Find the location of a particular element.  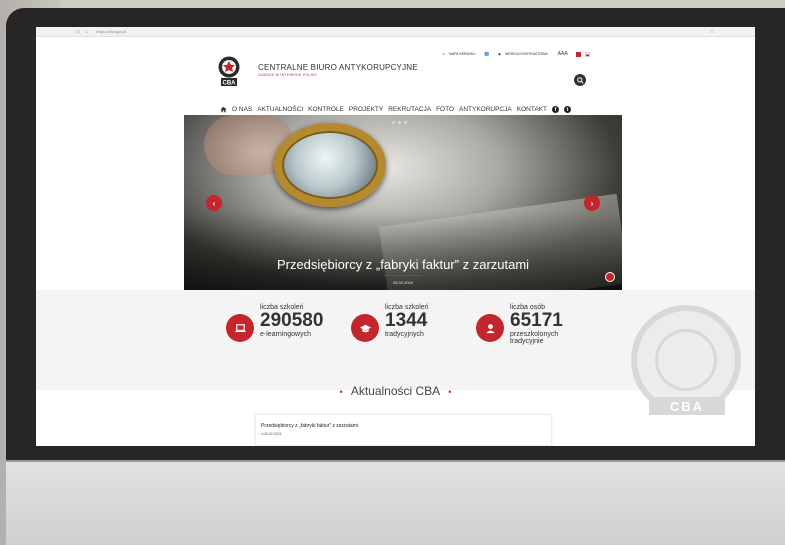

graduation-cap-icon is located at coordinates (365, 328).